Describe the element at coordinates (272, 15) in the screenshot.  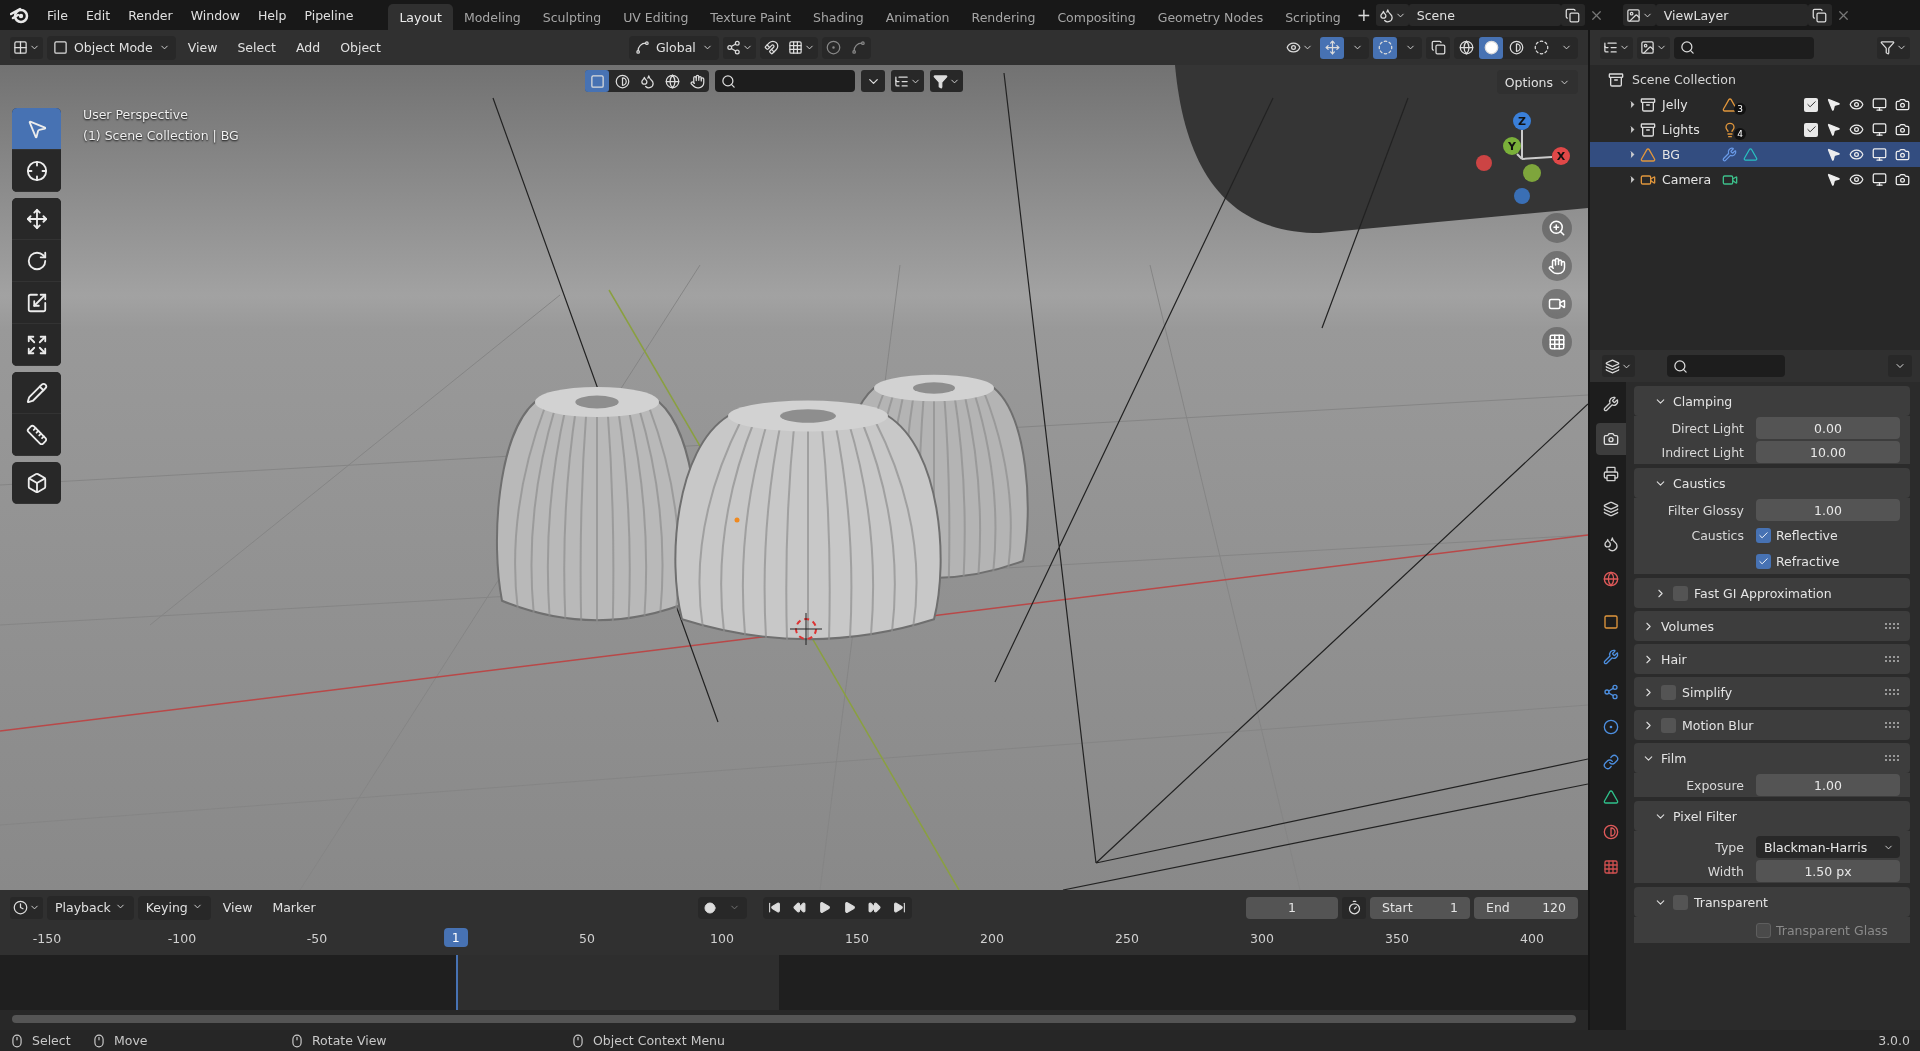
I see `menu-item: Help` at that location.